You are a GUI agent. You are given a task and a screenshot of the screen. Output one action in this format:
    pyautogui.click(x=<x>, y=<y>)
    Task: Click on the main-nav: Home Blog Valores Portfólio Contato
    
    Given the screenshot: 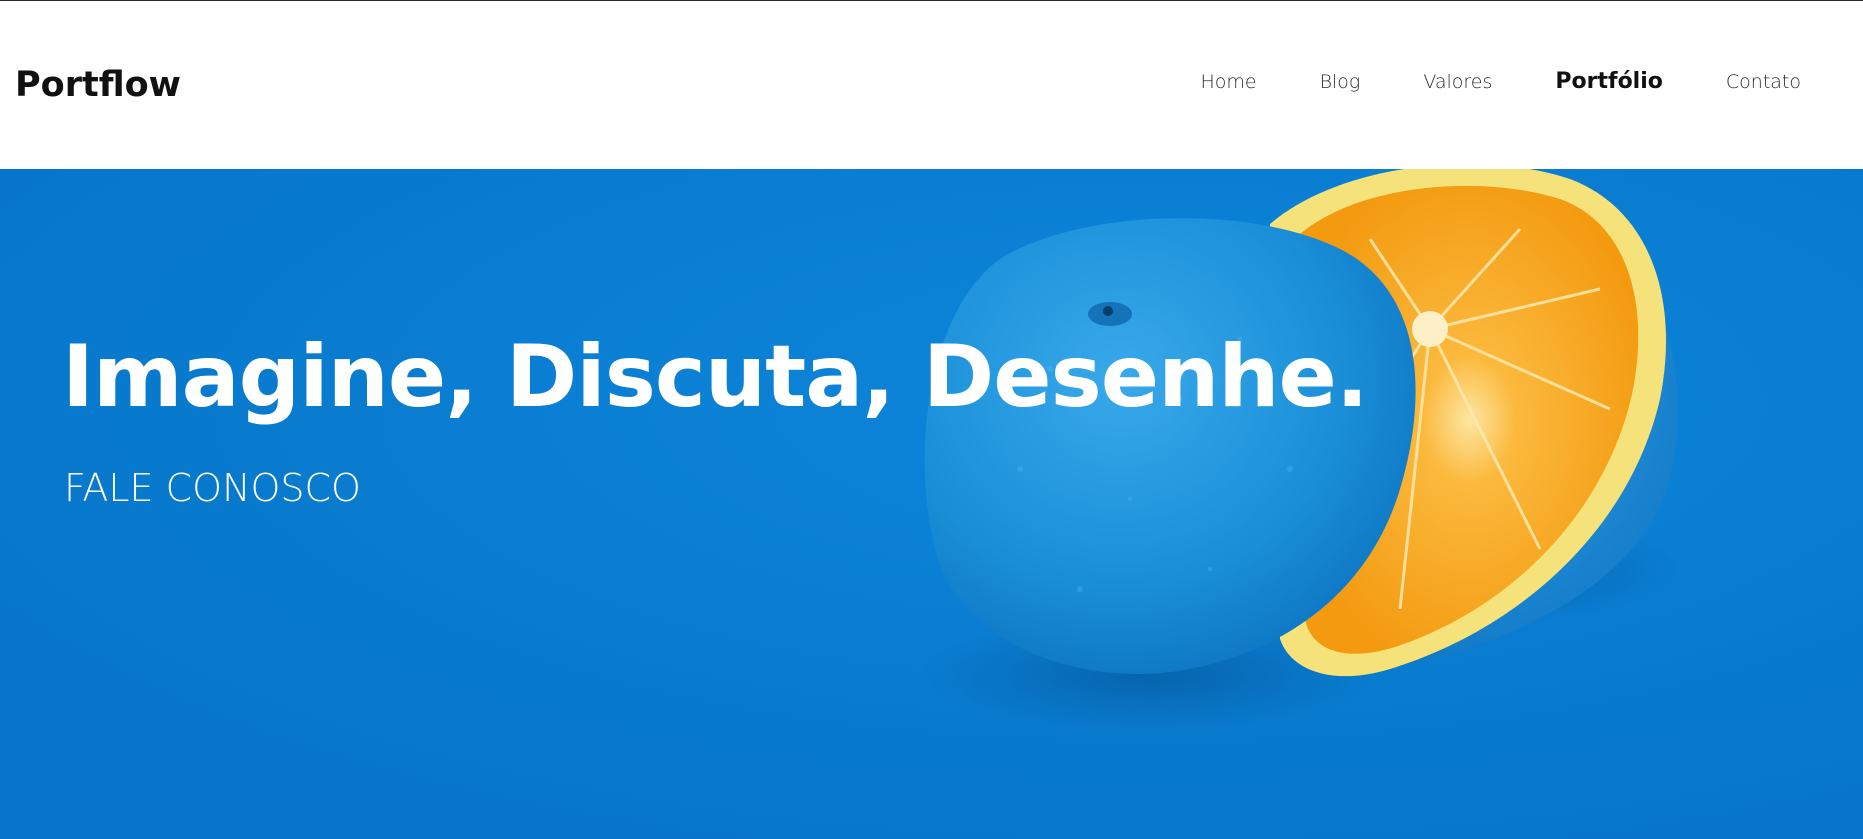 What is the action you would take?
    pyautogui.click(x=1500, y=82)
    